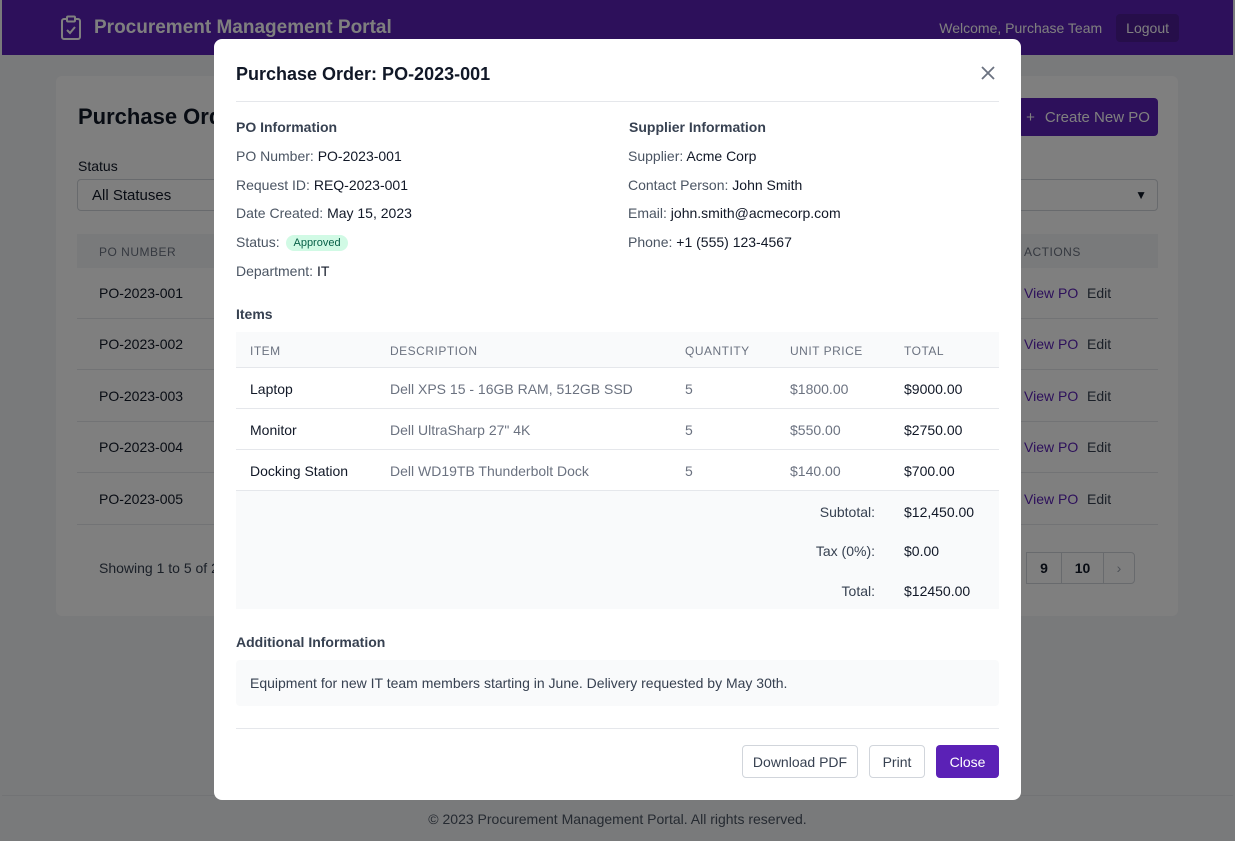  Describe the element at coordinates (929, 471) in the screenshot. I see `item-total: $700.00` at that location.